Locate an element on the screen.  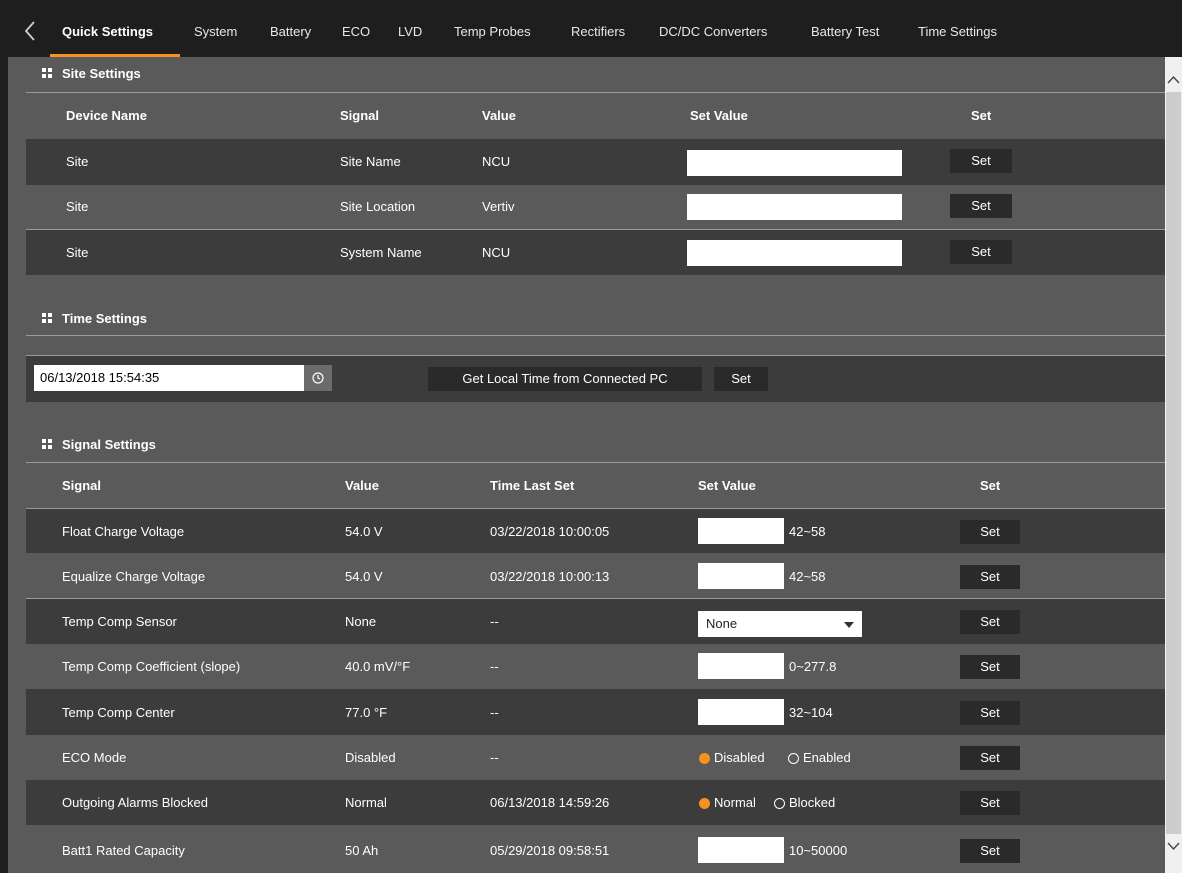
site-location-input is located at coordinates (794, 207).